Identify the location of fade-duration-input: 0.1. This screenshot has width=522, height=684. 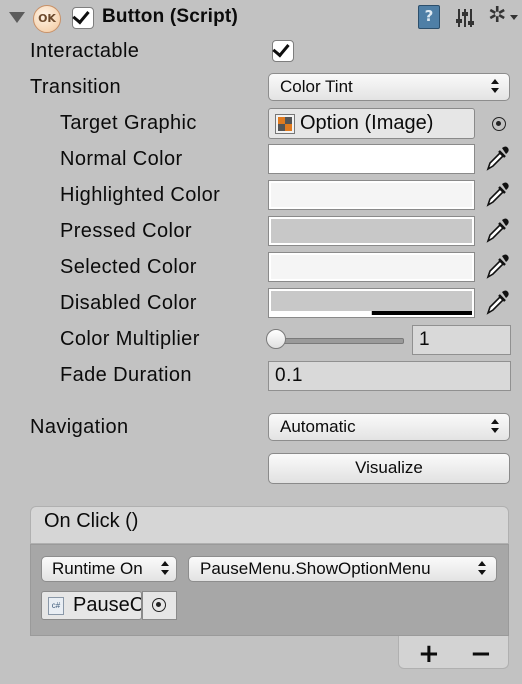
(389, 376).